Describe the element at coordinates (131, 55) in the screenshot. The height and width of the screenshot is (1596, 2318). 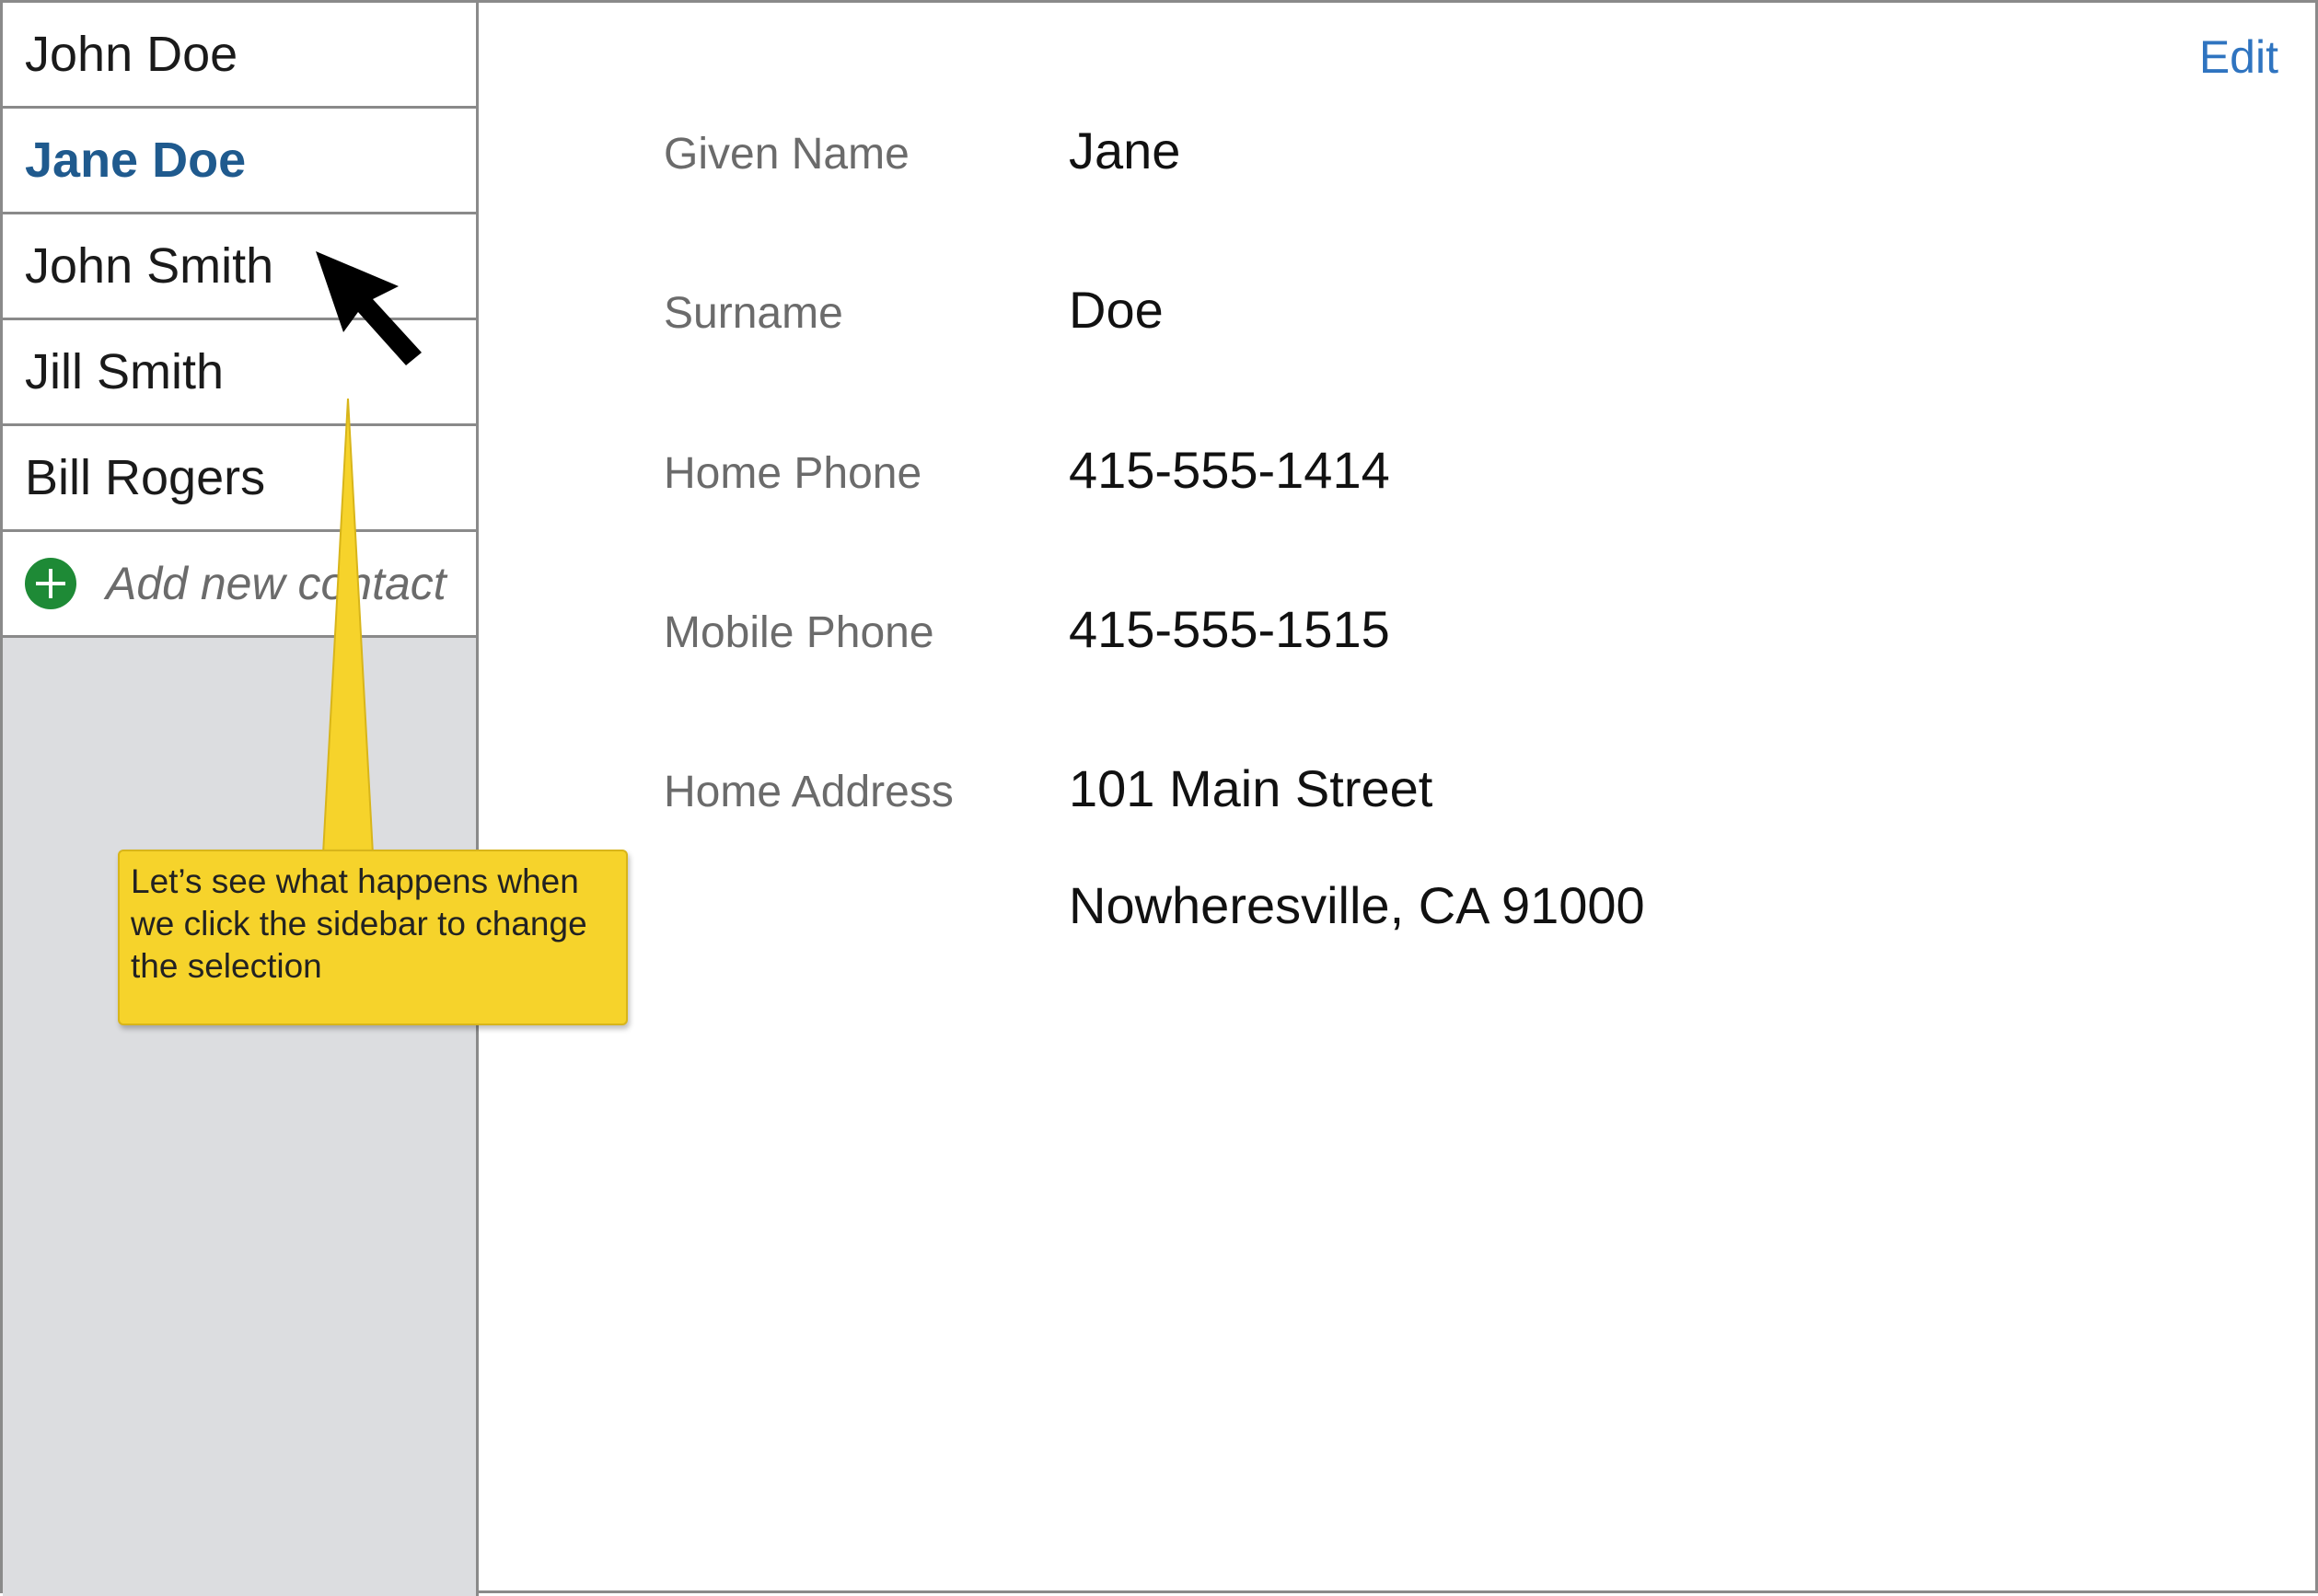
I see `contact-name: John Doe` at that location.